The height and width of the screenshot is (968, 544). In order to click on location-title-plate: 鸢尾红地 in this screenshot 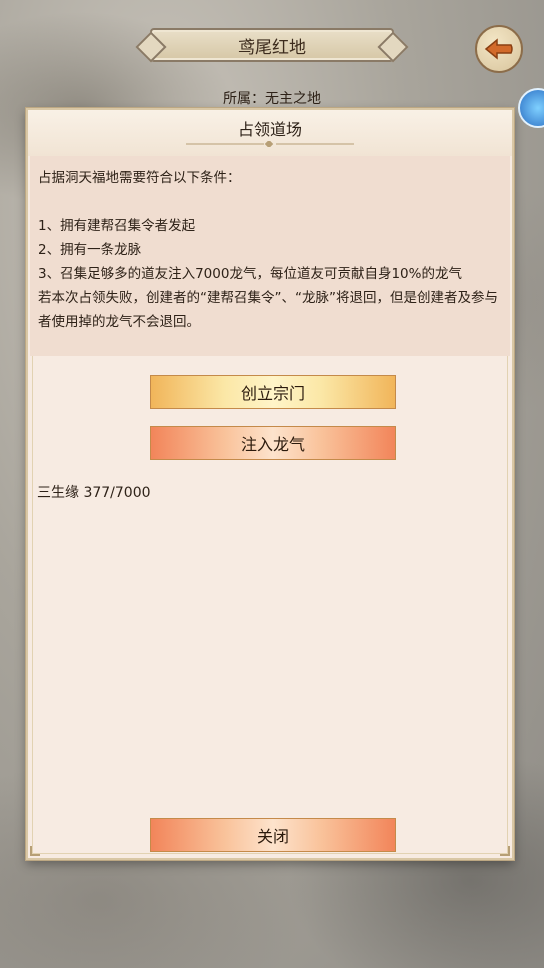, I will do `click(272, 45)`.